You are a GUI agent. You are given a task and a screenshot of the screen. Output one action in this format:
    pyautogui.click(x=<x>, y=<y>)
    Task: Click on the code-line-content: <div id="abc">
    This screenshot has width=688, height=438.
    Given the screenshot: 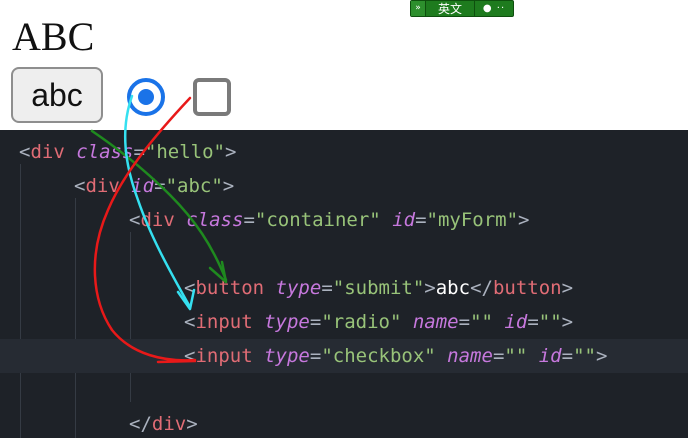 What is the action you would take?
    pyautogui.click(x=154, y=186)
    